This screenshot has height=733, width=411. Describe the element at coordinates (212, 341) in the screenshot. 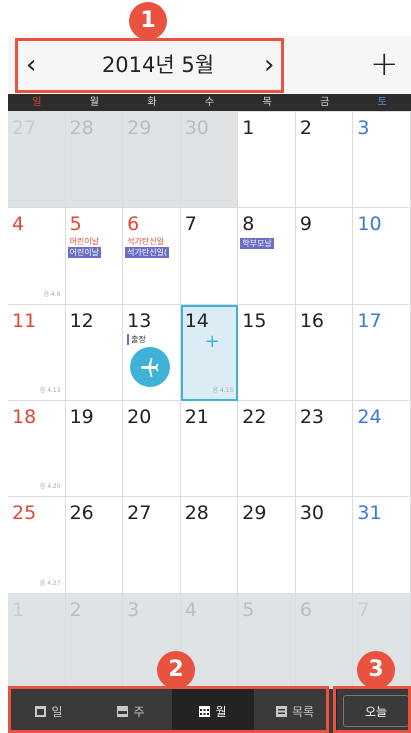

I see `quick-add-icon: +` at that location.